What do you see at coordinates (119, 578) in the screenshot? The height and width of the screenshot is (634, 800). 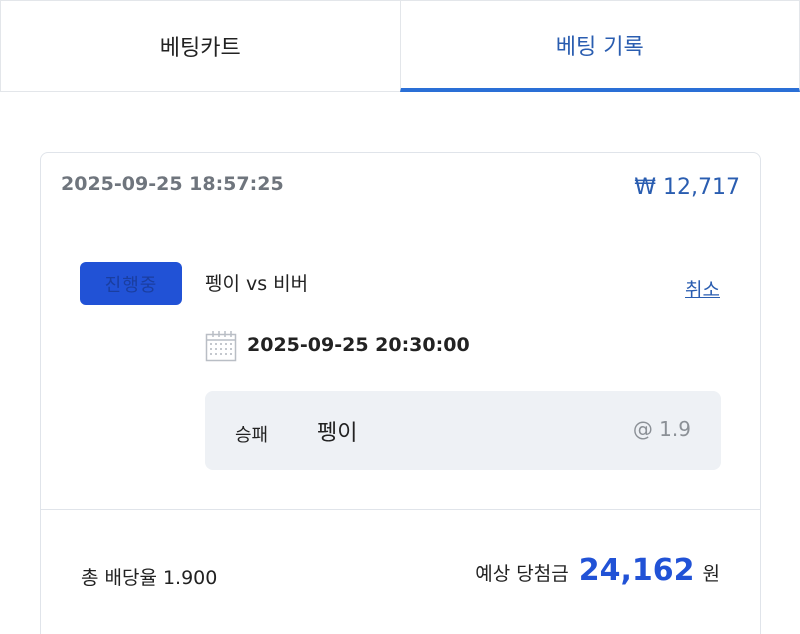 I see `total-odds-label: 총 배당율` at bounding box center [119, 578].